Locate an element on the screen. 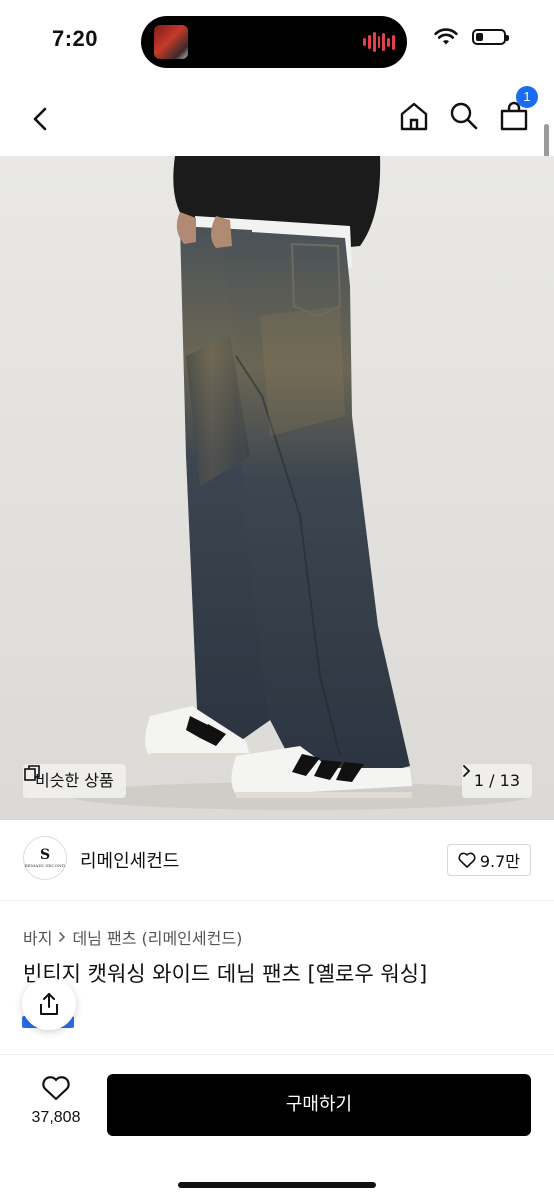  copy-icon is located at coordinates (32, 773).